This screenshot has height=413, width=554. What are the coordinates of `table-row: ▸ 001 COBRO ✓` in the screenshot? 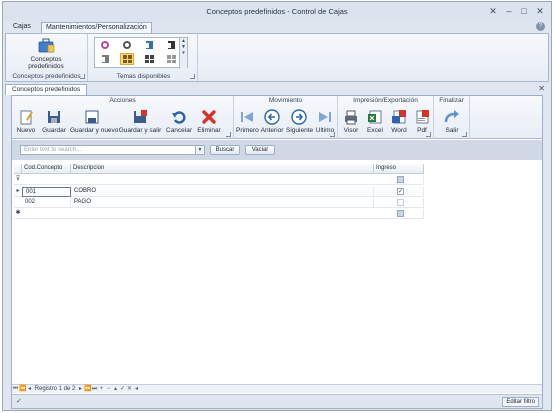 It's located at (219, 192).